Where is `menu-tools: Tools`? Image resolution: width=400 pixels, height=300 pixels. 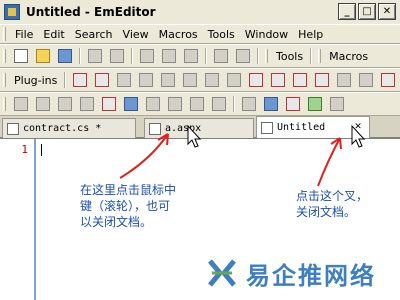
menu-tools: Tools is located at coordinates (221, 34).